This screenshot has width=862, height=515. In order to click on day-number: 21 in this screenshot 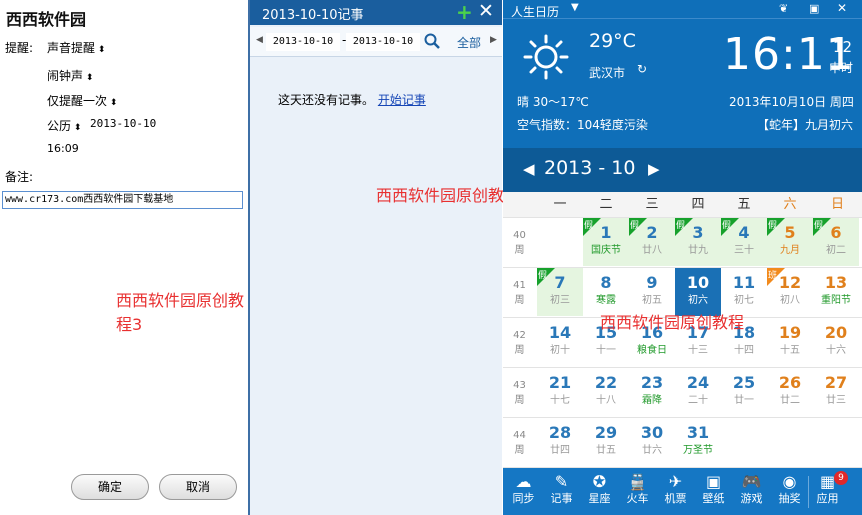, I will do `click(560, 382)`.